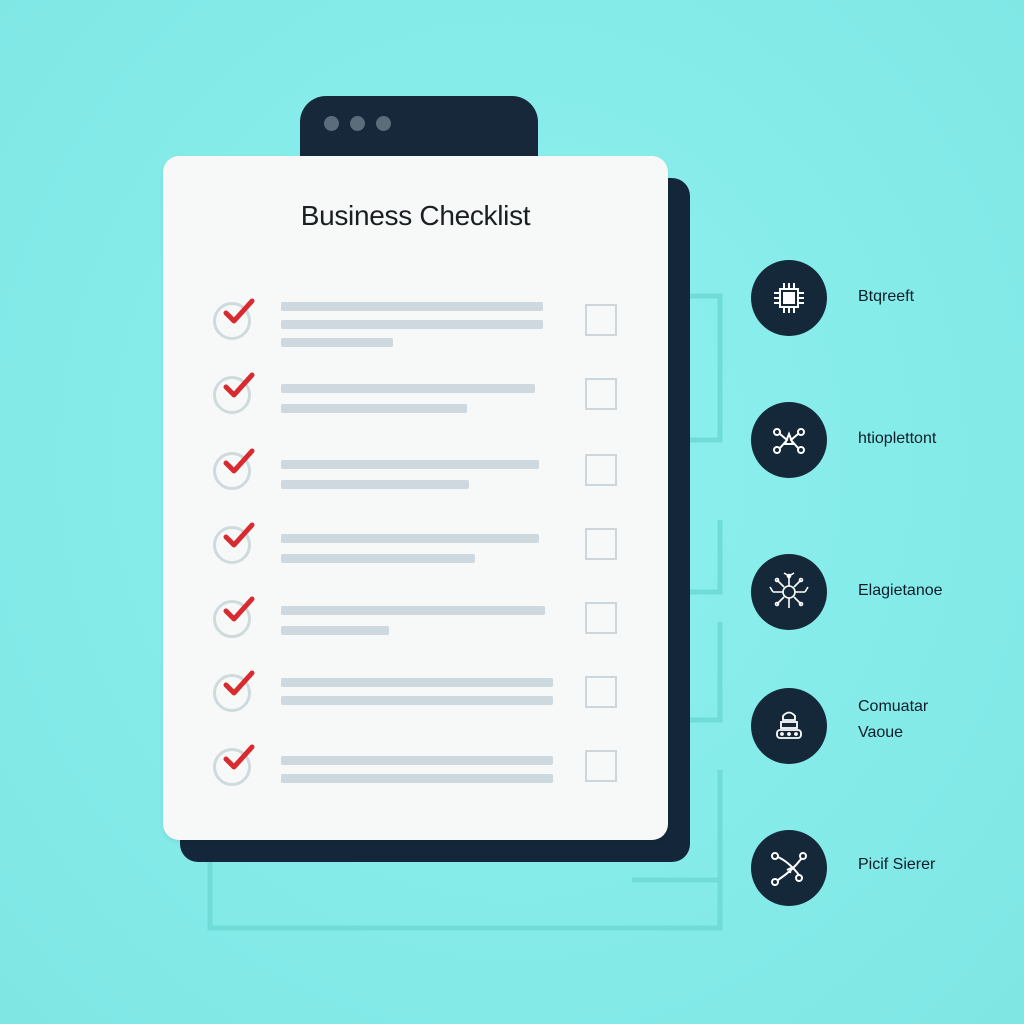  I want to click on server-stack-icon, so click(789, 726).